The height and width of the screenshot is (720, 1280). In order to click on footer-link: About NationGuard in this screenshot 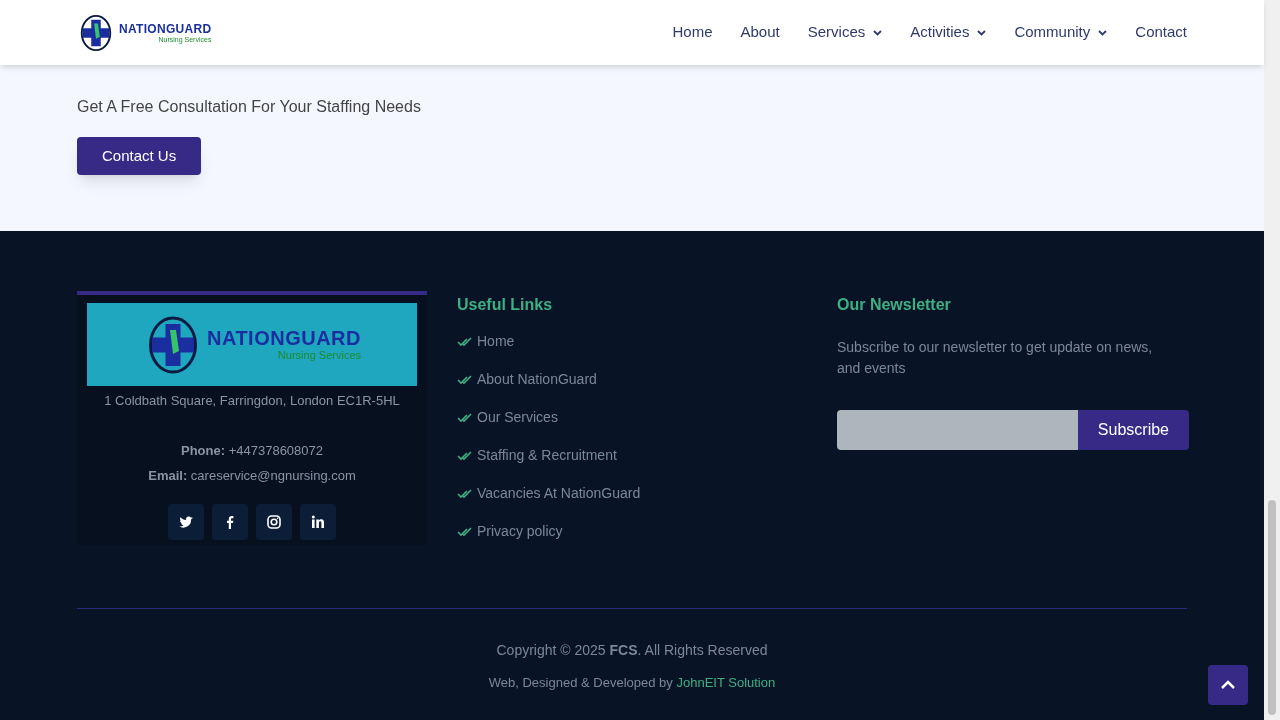, I will do `click(537, 379)`.